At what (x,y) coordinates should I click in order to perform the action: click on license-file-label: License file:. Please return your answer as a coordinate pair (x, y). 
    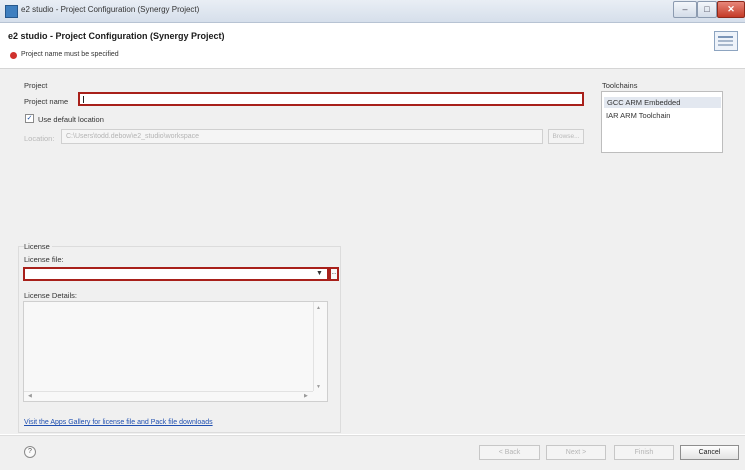
    Looking at the image, I should click on (44, 259).